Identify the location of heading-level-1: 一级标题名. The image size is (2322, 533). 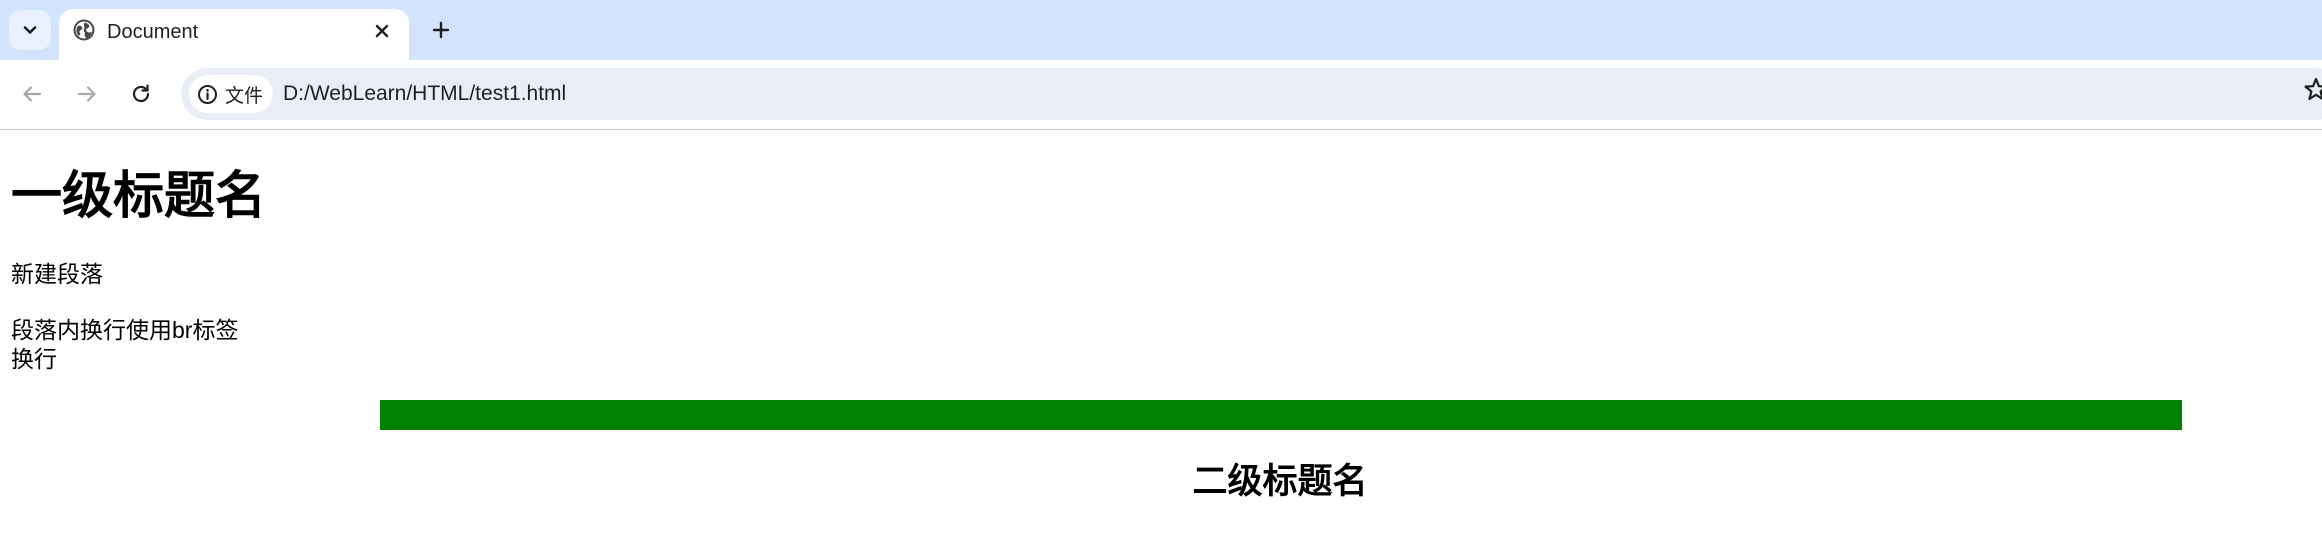
(139, 195).